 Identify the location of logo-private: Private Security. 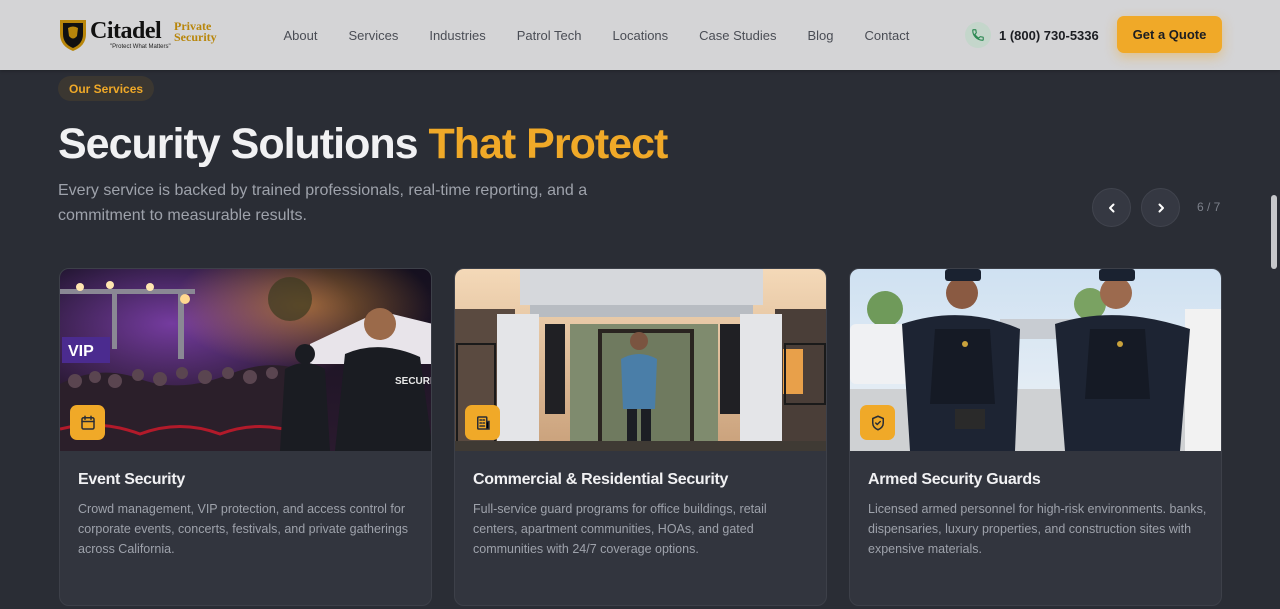
(195, 32).